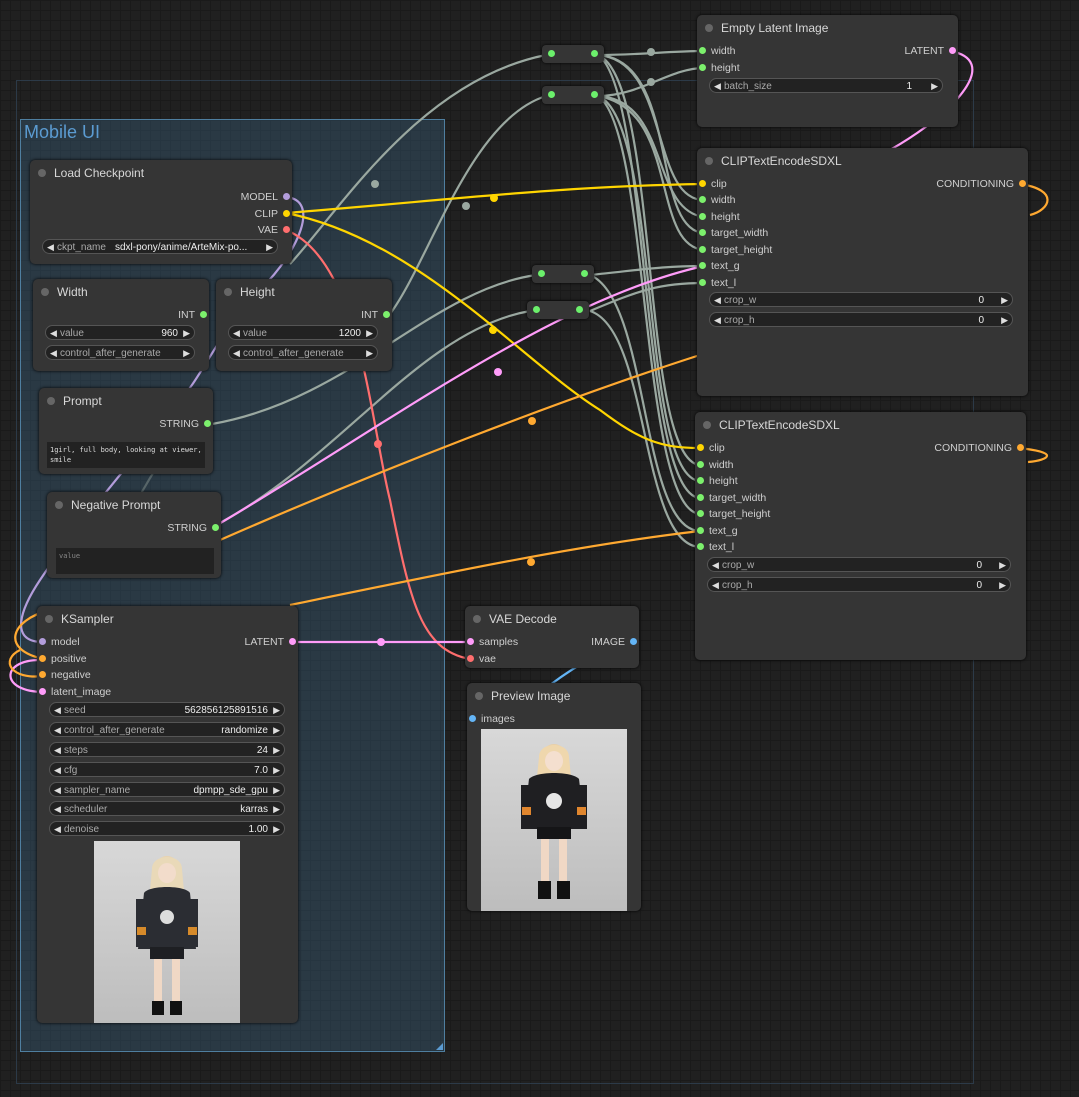 The image size is (1079, 1097). I want to click on input-model: model, so click(58, 642).